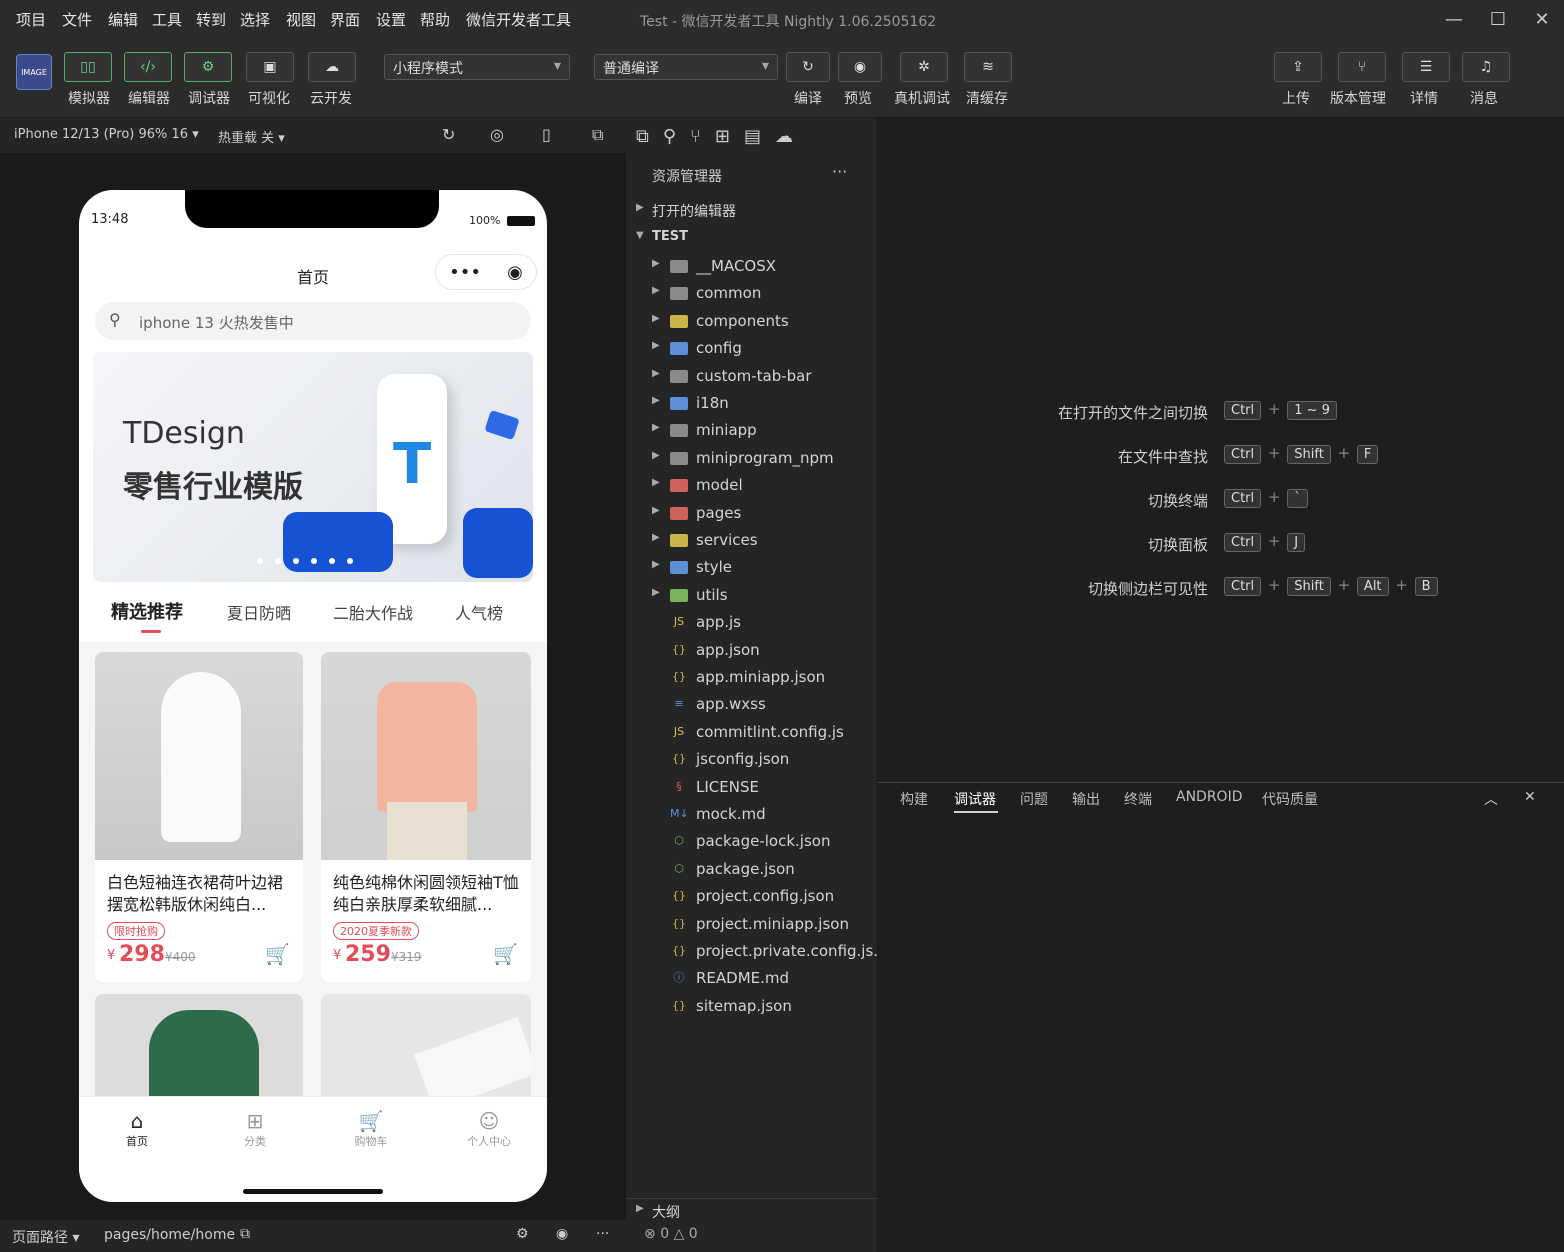  What do you see at coordinates (597, 135) in the screenshot?
I see `detach-icon: ⧉` at bounding box center [597, 135].